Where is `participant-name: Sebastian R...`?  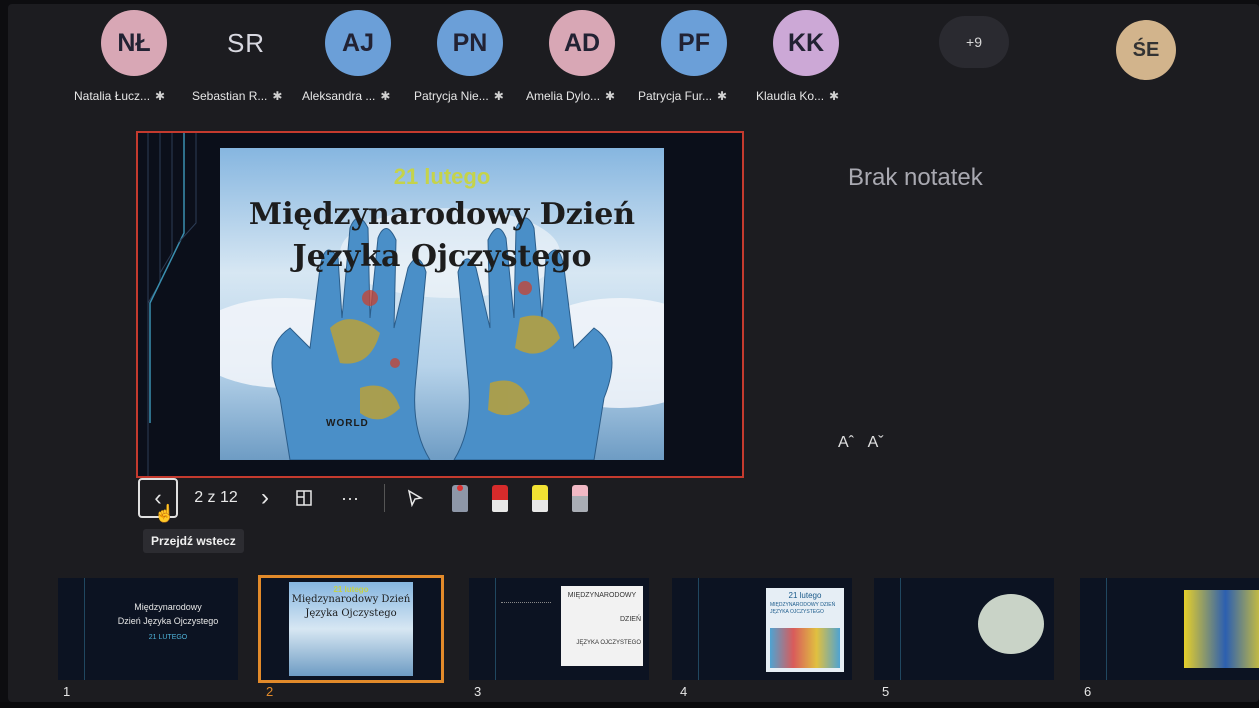
participant-name: Sebastian R... is located at coordinates (230, 96).